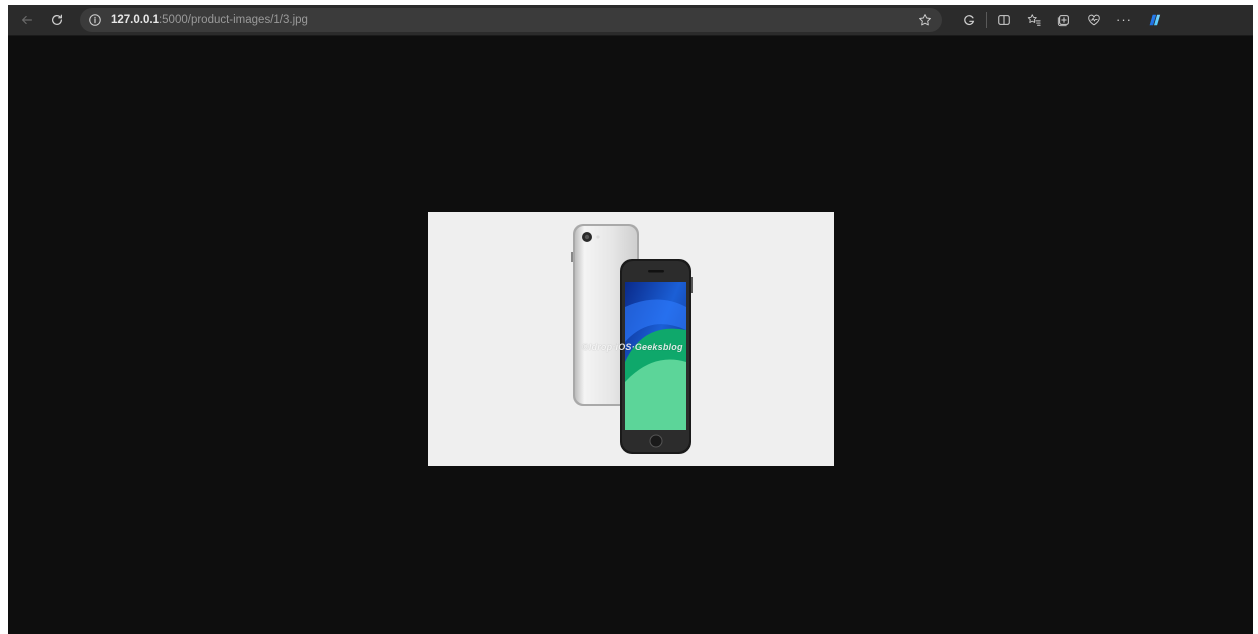 This screenshot has width=1258, height=634. I want to click on copilot-sidebar-button, so click(969, 20).